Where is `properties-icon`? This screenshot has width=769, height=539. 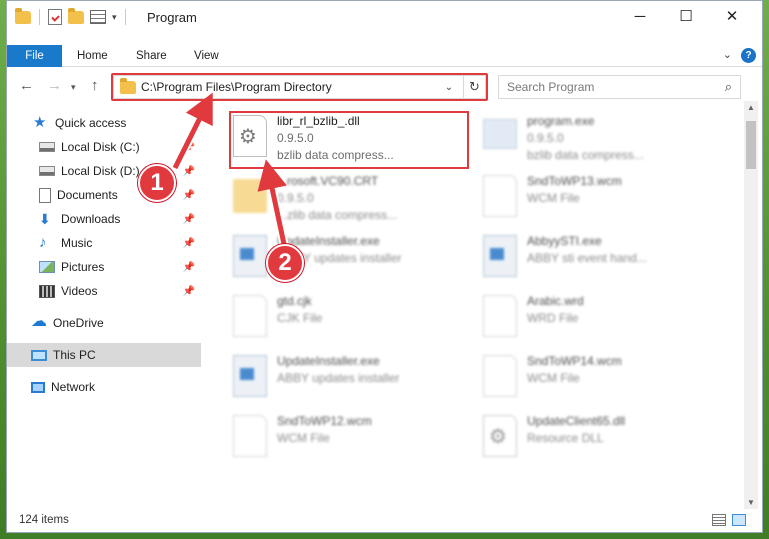 properties-icon is located at coordinates (55, 17).